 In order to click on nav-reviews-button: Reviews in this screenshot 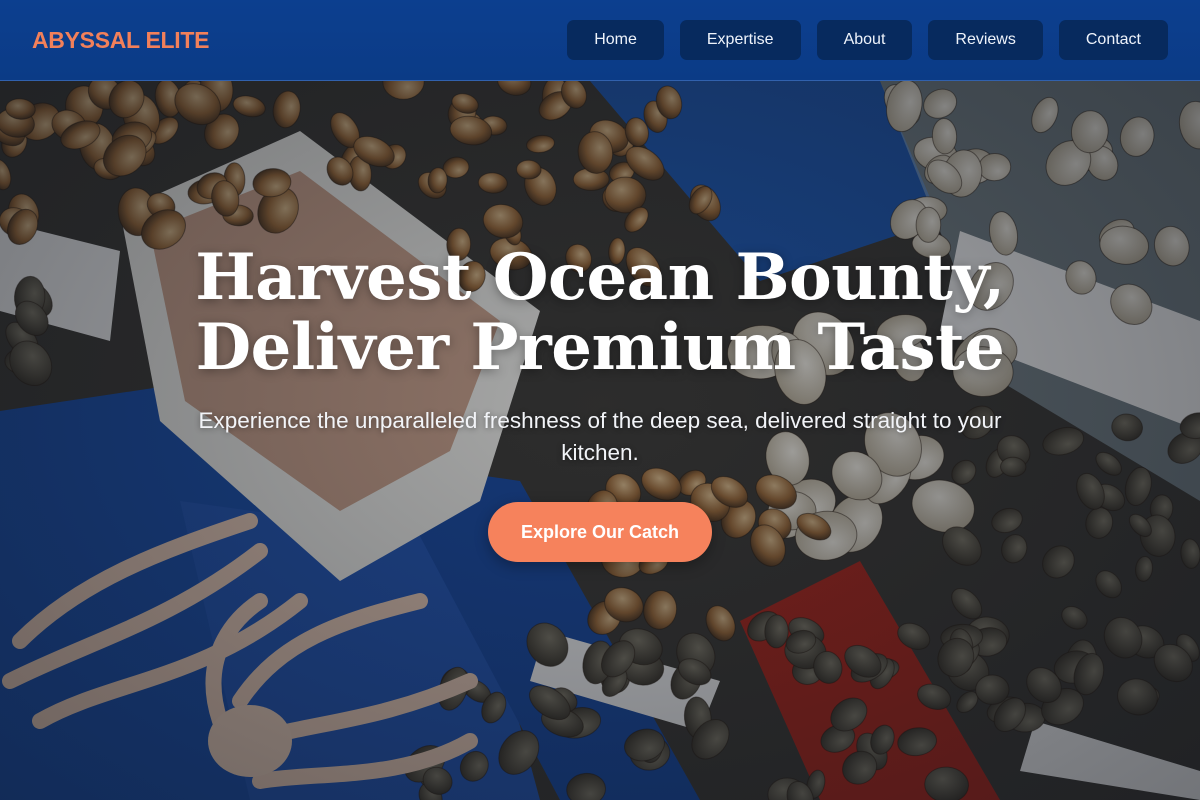, I will do `click(985, 40)`.